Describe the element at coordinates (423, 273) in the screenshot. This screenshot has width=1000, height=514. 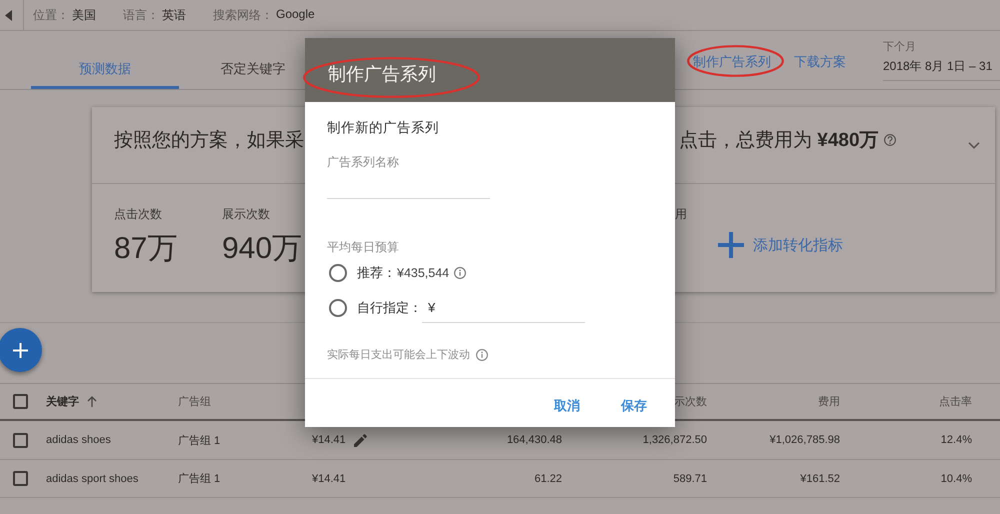
I see `option-value: ¥435,544` at that location.